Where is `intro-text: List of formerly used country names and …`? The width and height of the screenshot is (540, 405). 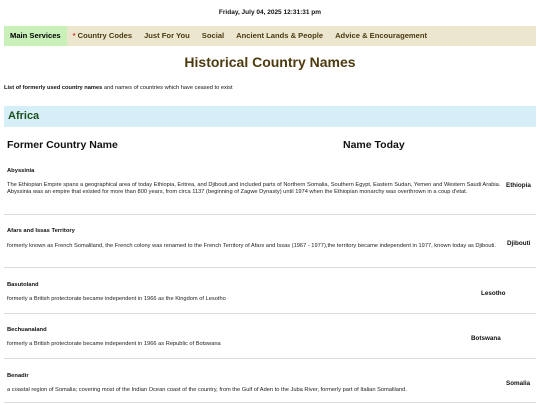
intro-text: List of formerly used country names and … is located at coordinates (118, 88).